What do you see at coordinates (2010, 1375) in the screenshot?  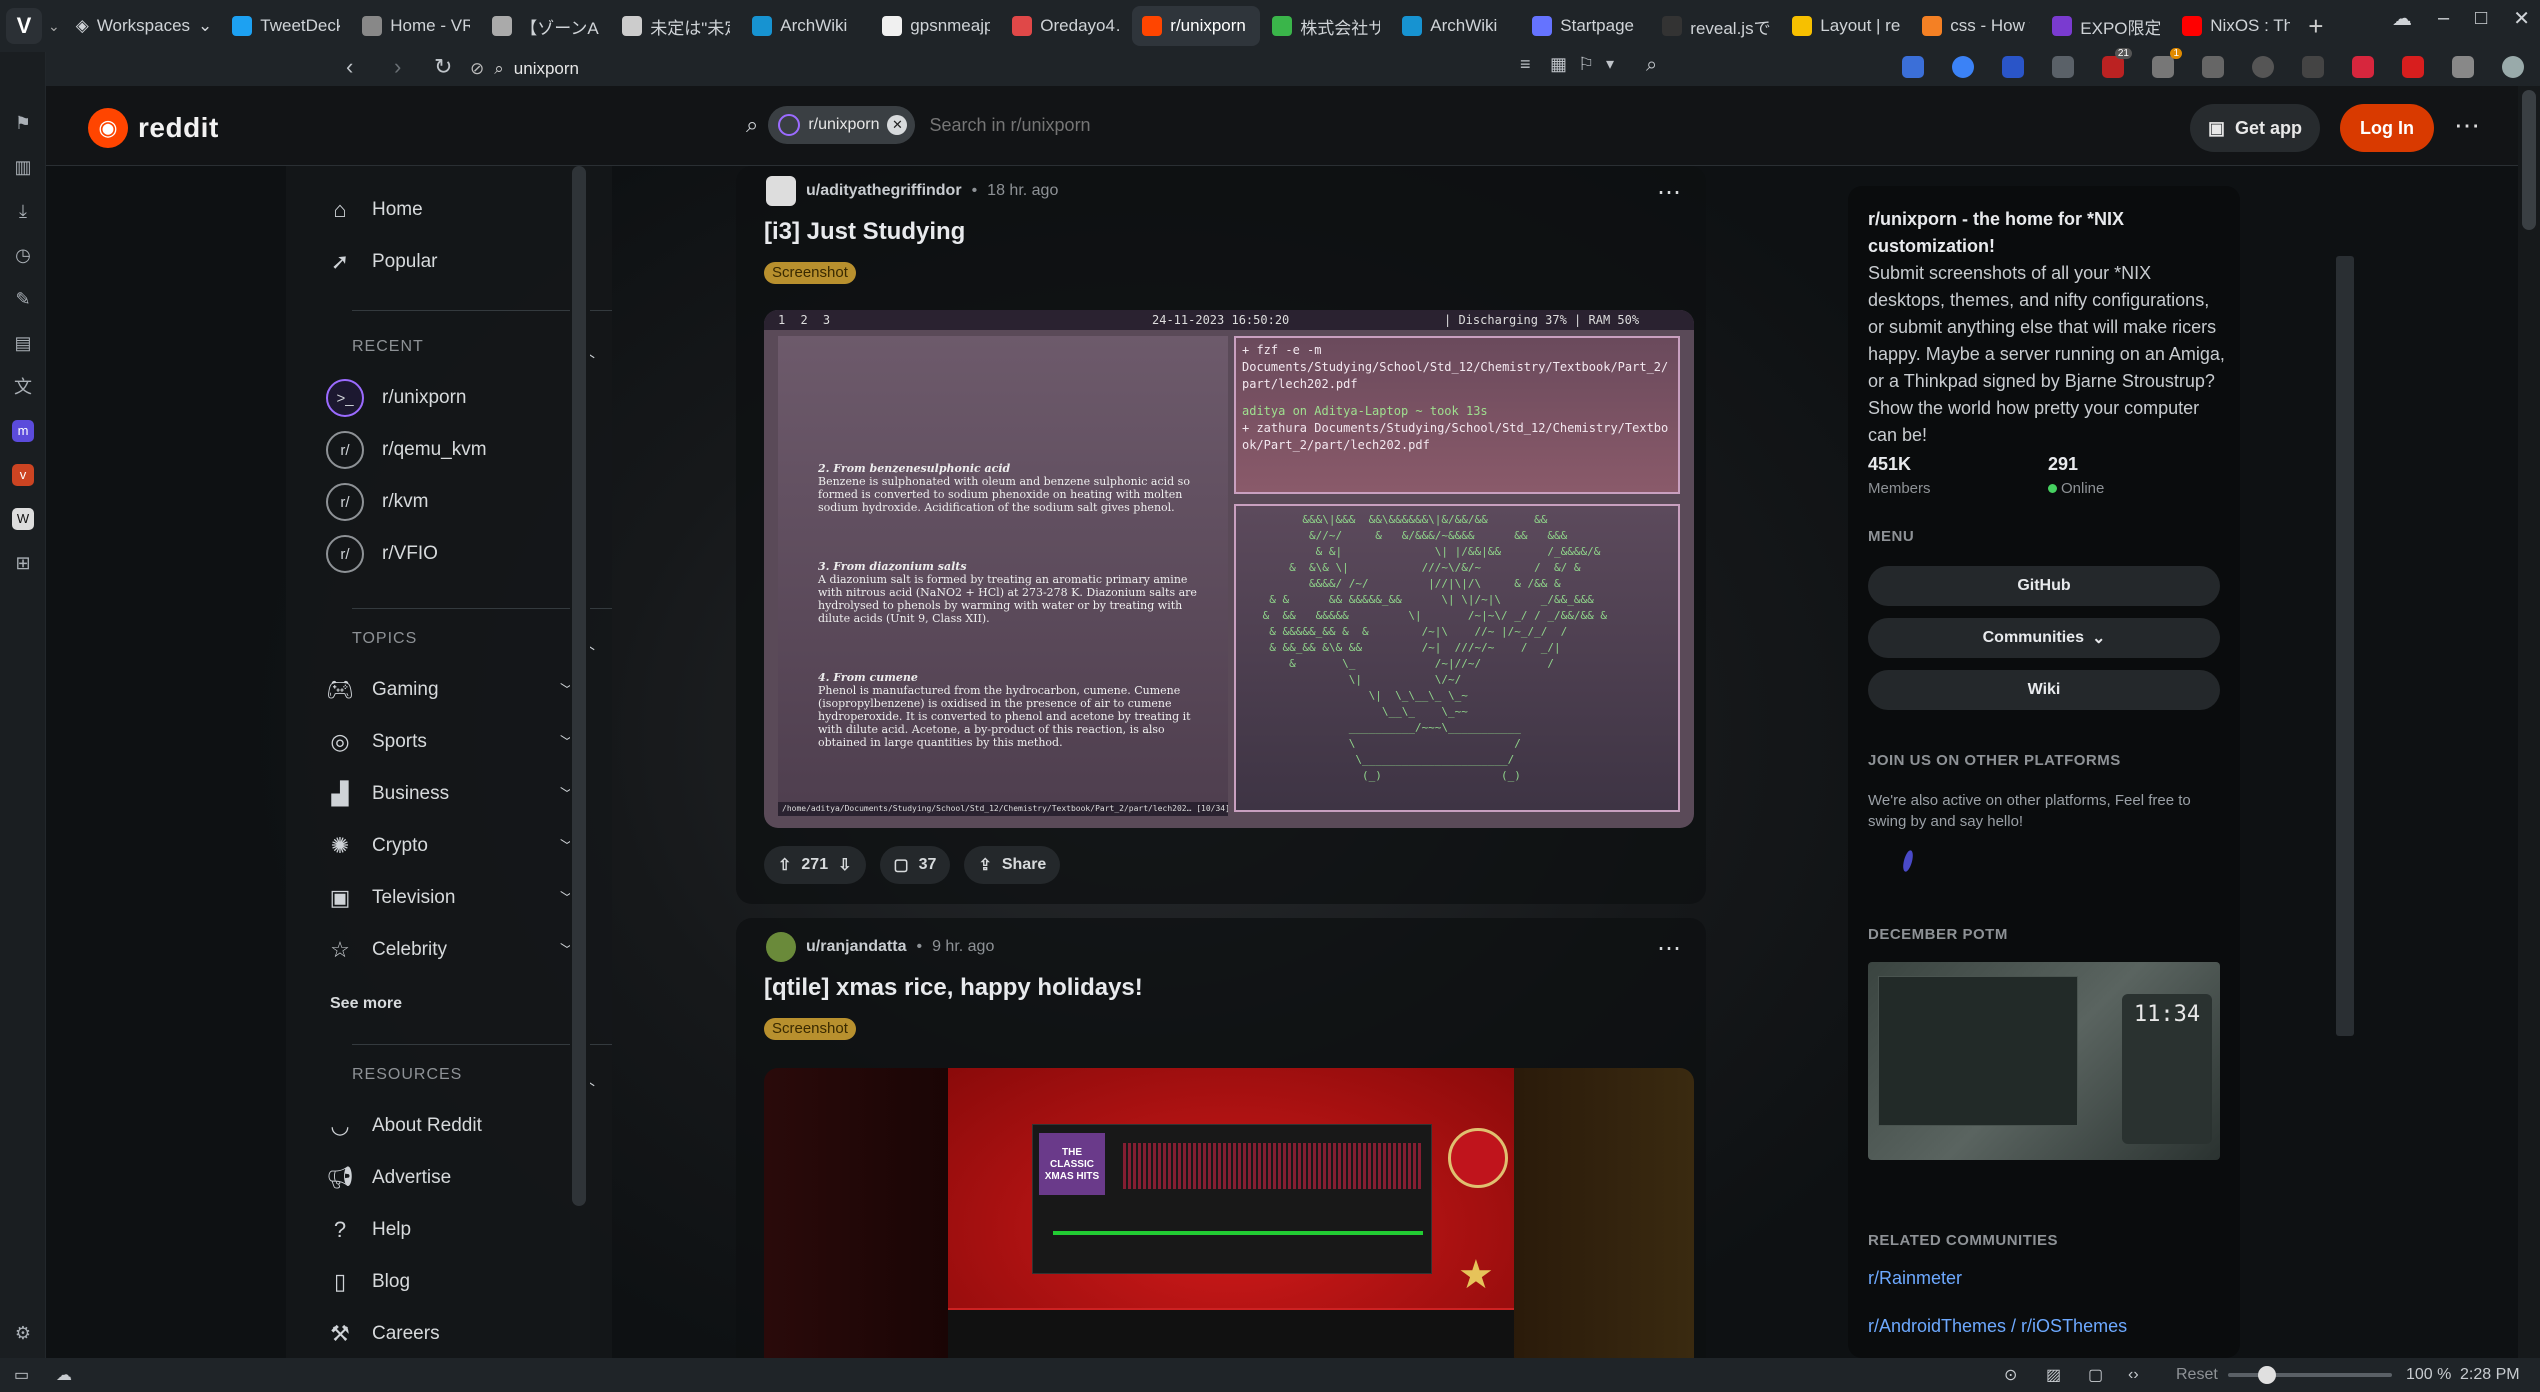 I see `capture-icon: ⊙` at bounding box center [2010, 1375].